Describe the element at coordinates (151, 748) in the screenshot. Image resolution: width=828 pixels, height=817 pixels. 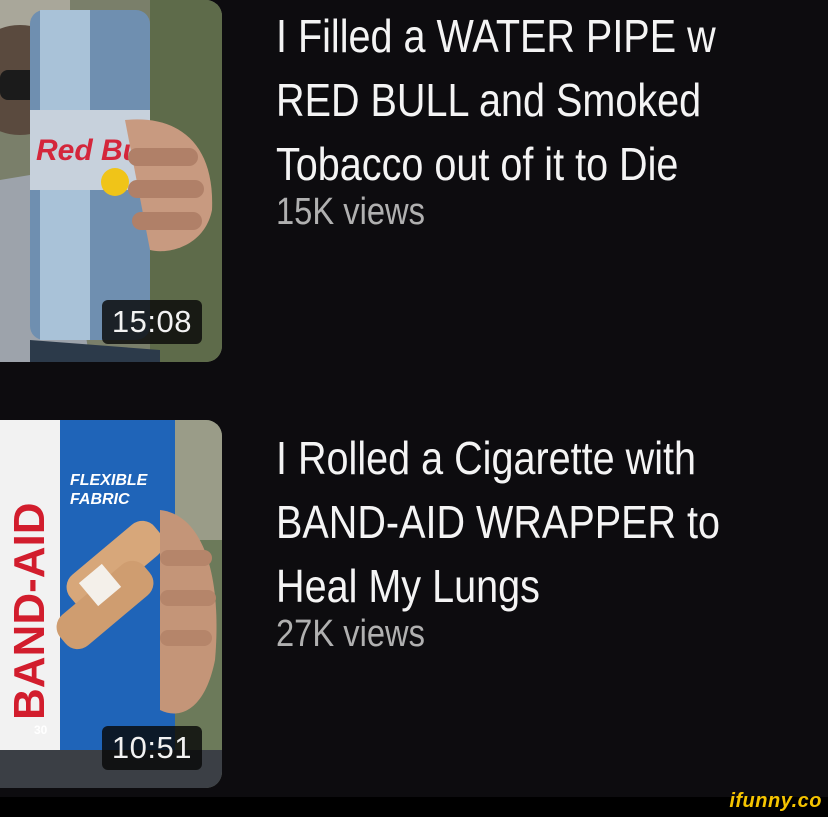
I see `video-duration-2: 10:51` at that location.